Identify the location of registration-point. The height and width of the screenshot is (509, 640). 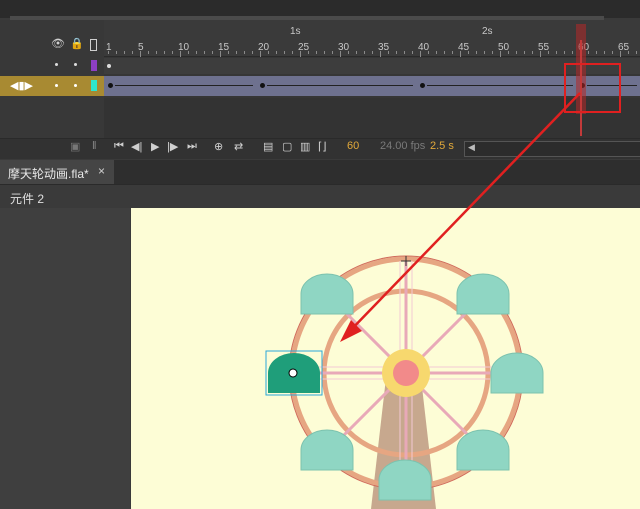
(293, 373).